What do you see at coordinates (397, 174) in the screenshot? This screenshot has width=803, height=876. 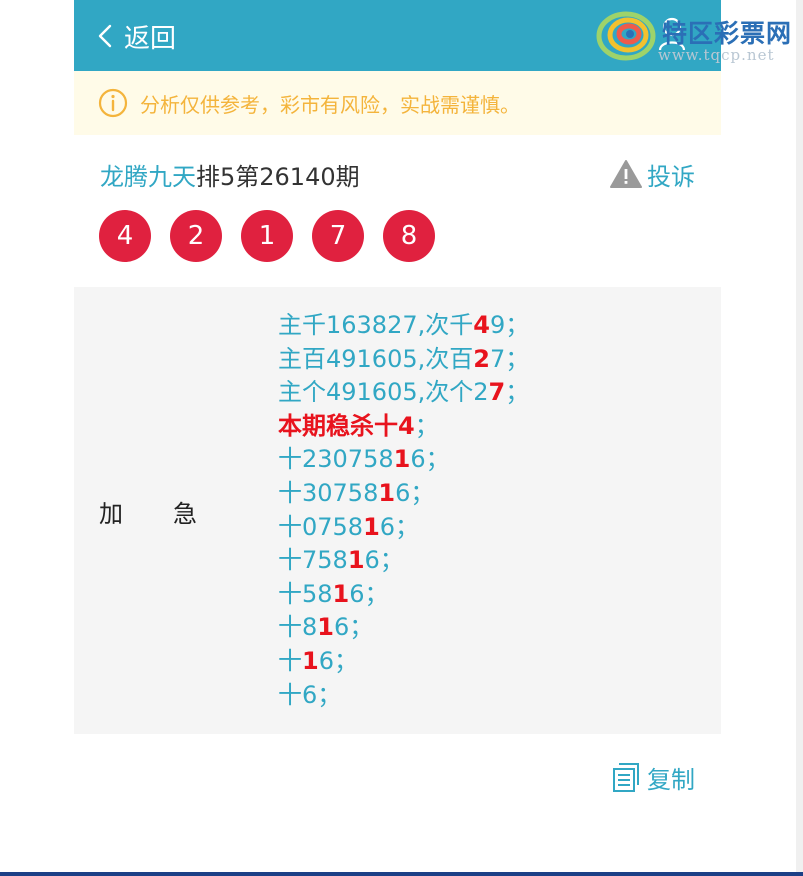 I see `post-title: 龙腾九天 排5第26140期 投诉` at bounding box center [397, 174].